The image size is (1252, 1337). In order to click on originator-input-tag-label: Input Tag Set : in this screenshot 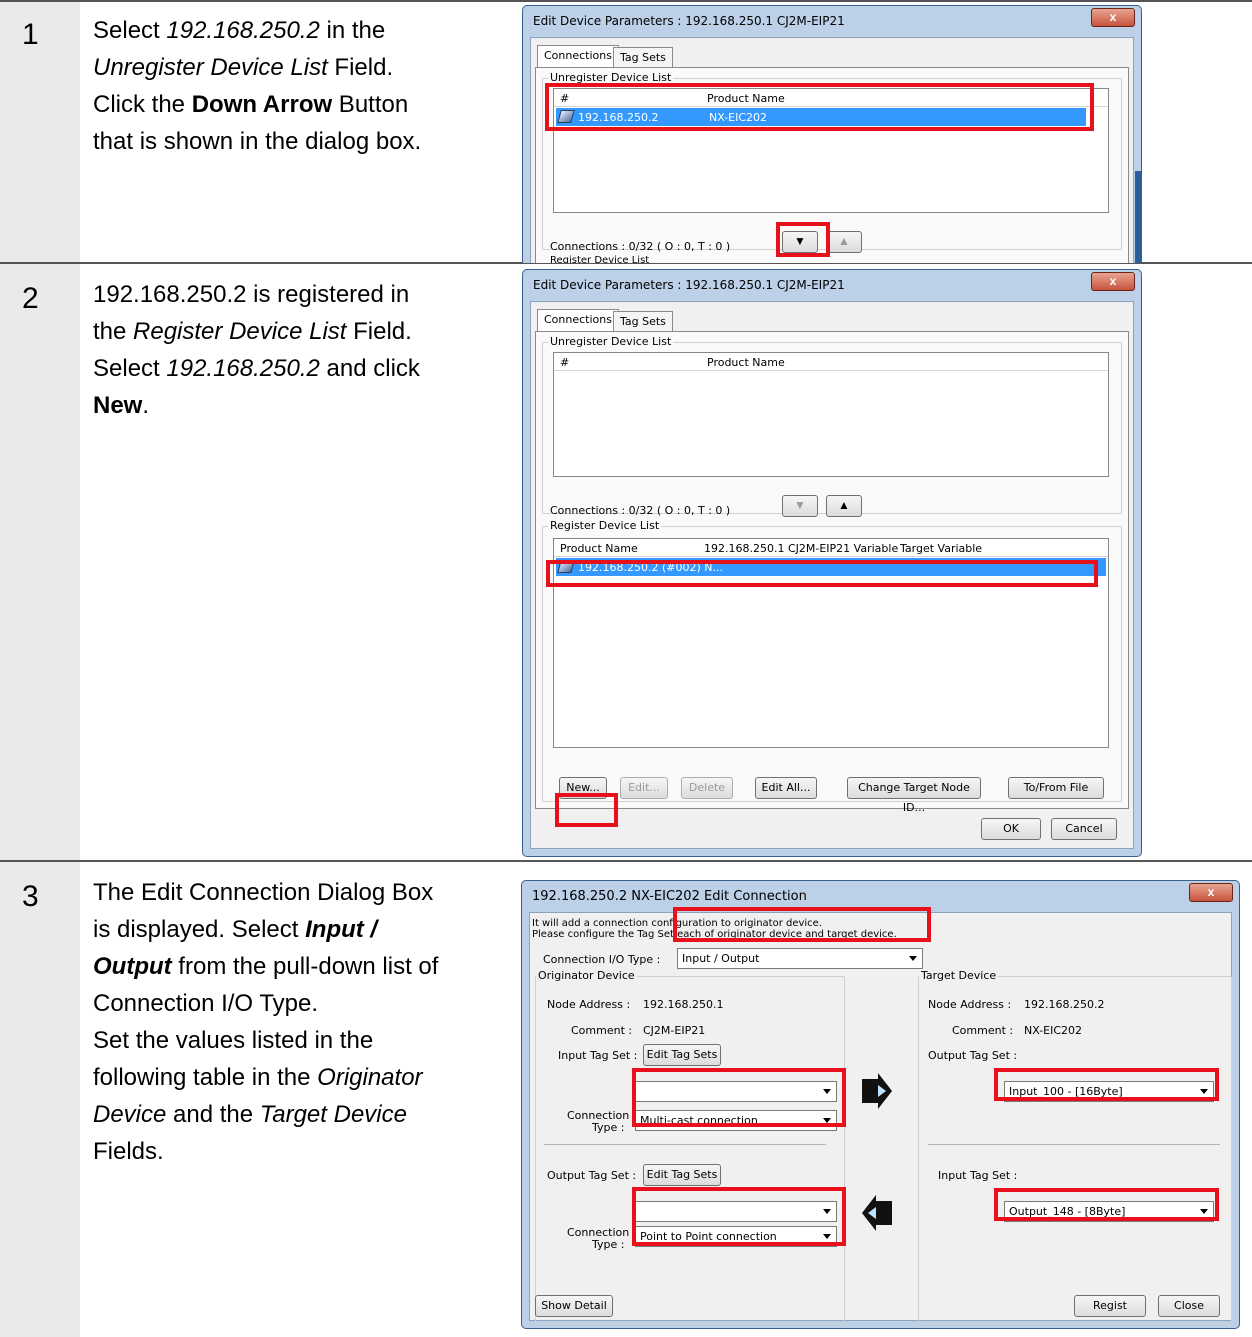, I will do `click(598, 1055)`.